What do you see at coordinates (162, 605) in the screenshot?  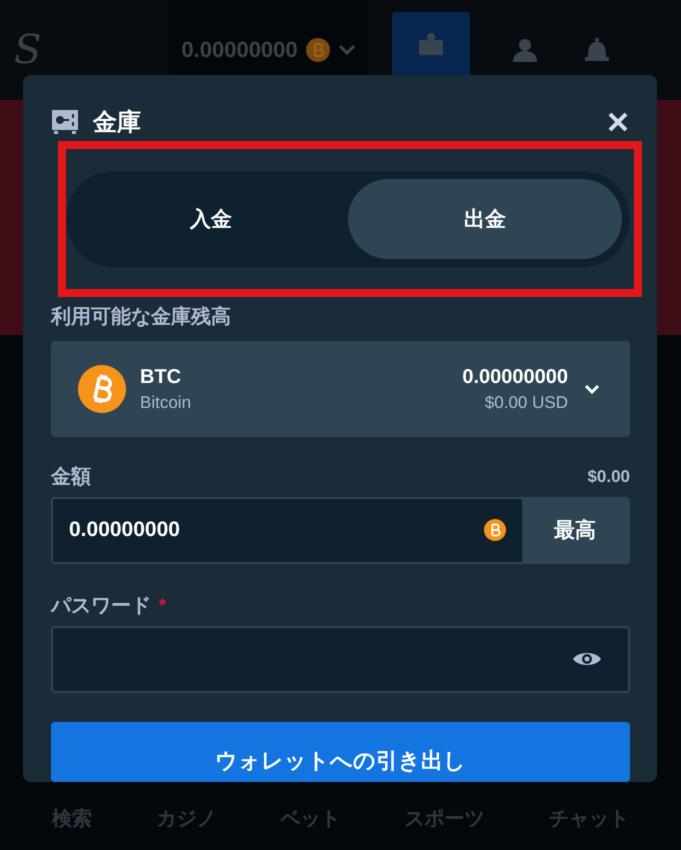 I see `required-mark: *` at bounding box center [162, 605].